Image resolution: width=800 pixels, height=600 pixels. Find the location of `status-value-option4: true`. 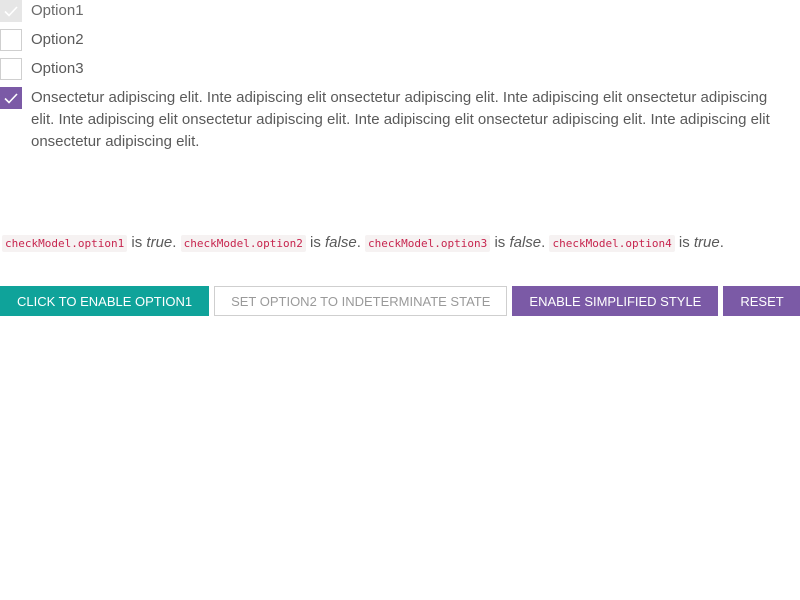

status-value-option4: true is located at coordinates (706, 242).